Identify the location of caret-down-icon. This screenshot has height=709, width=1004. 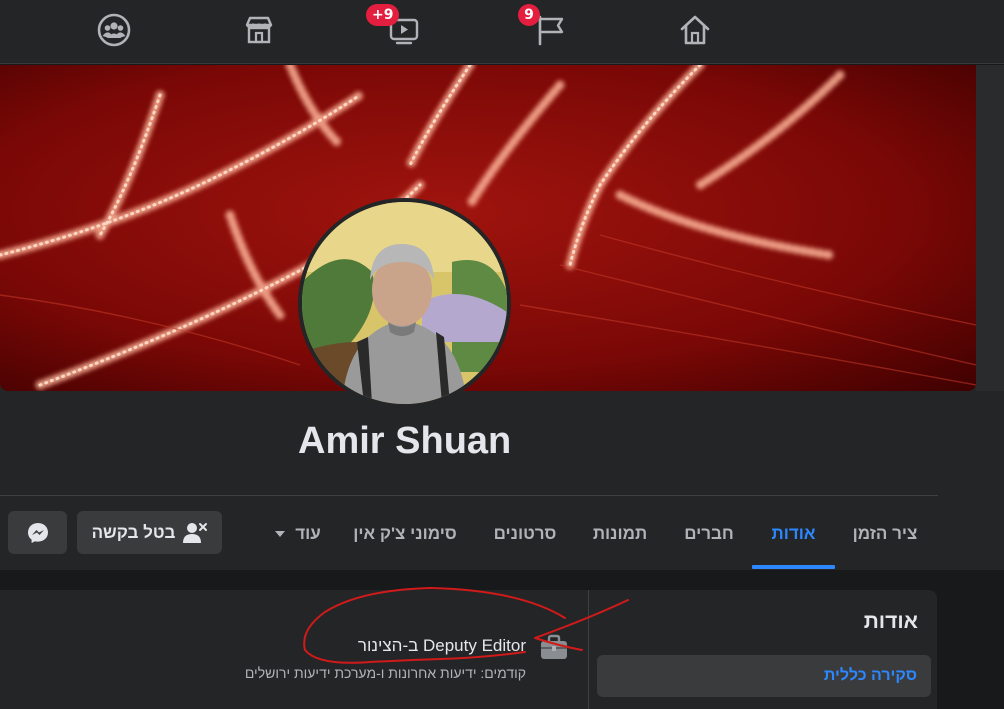
(280, 534).